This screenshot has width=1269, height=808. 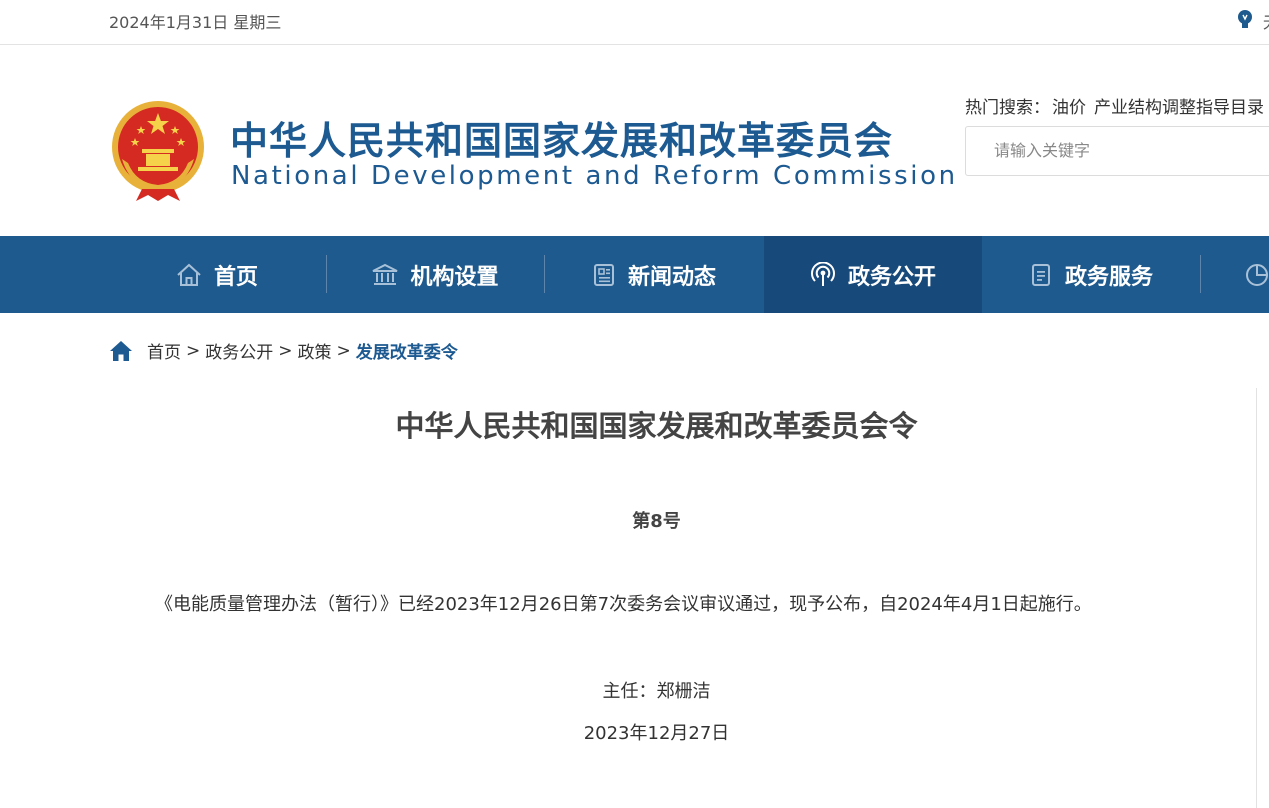 I want to click on top-link: 无, so click(x=1266, y=21).